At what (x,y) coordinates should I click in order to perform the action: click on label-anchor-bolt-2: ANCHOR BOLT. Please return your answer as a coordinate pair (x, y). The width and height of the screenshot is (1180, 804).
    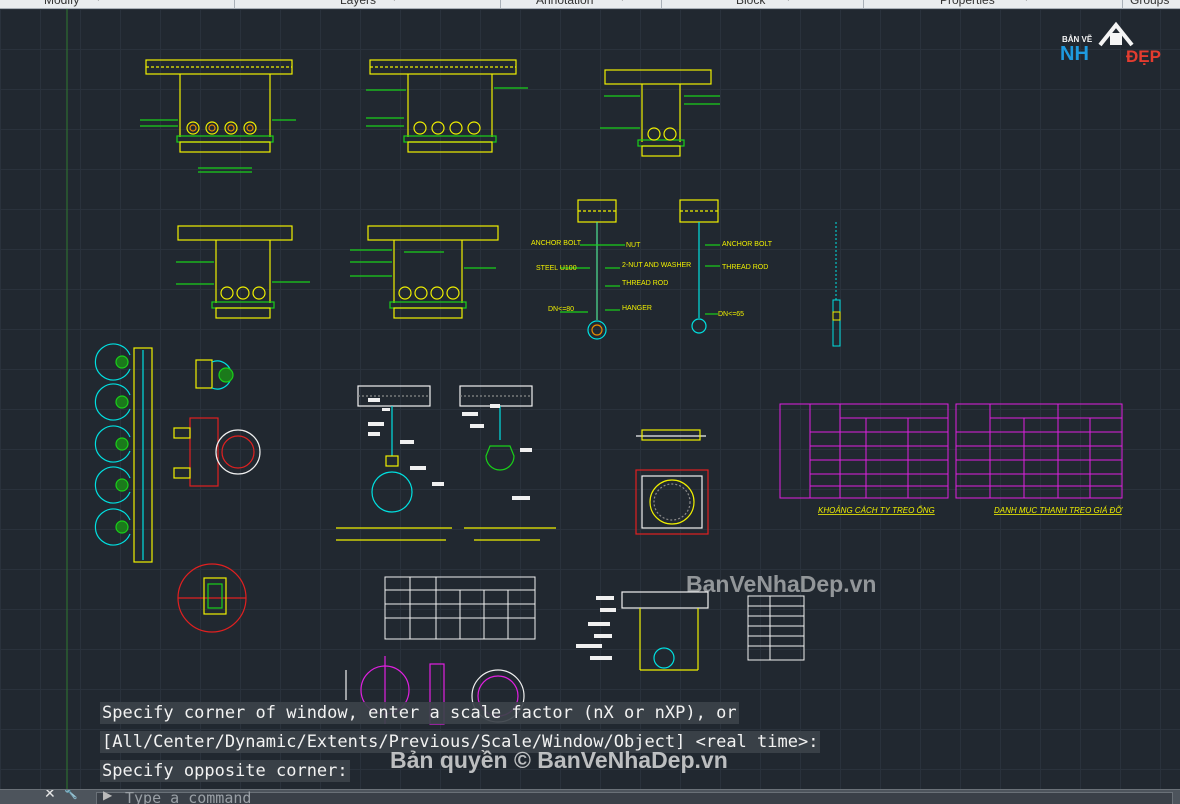
    Looking at the image, I should click on (747, 244).